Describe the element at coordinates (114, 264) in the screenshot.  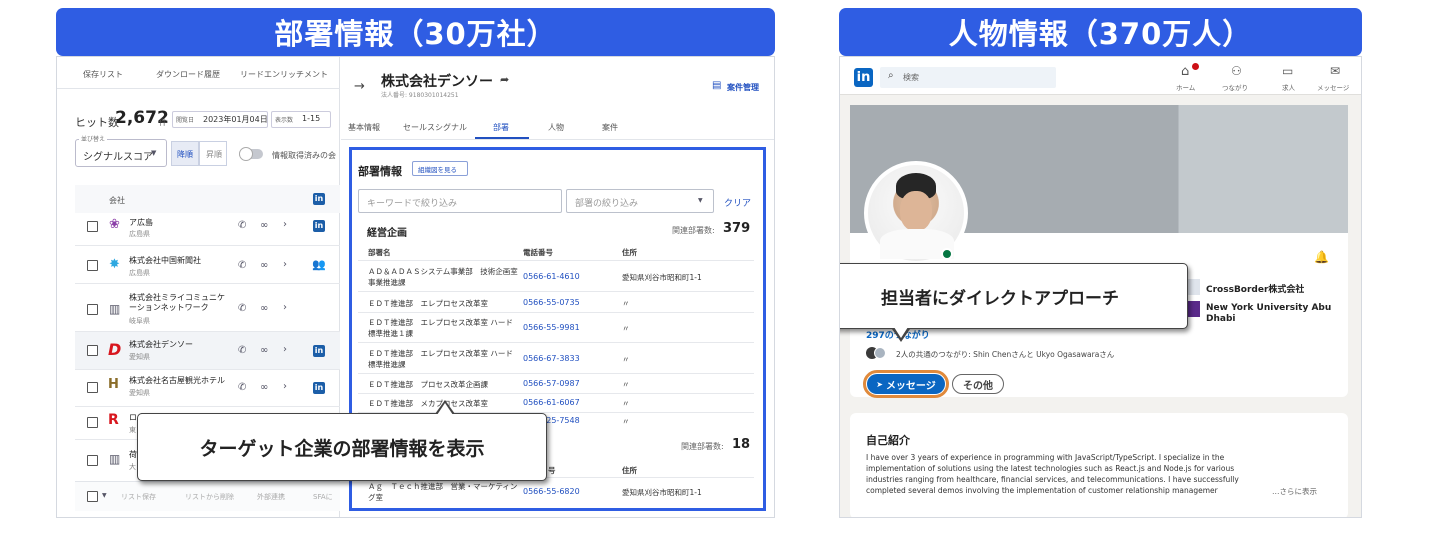
I see `company-logo-icon: ✸` at that location.